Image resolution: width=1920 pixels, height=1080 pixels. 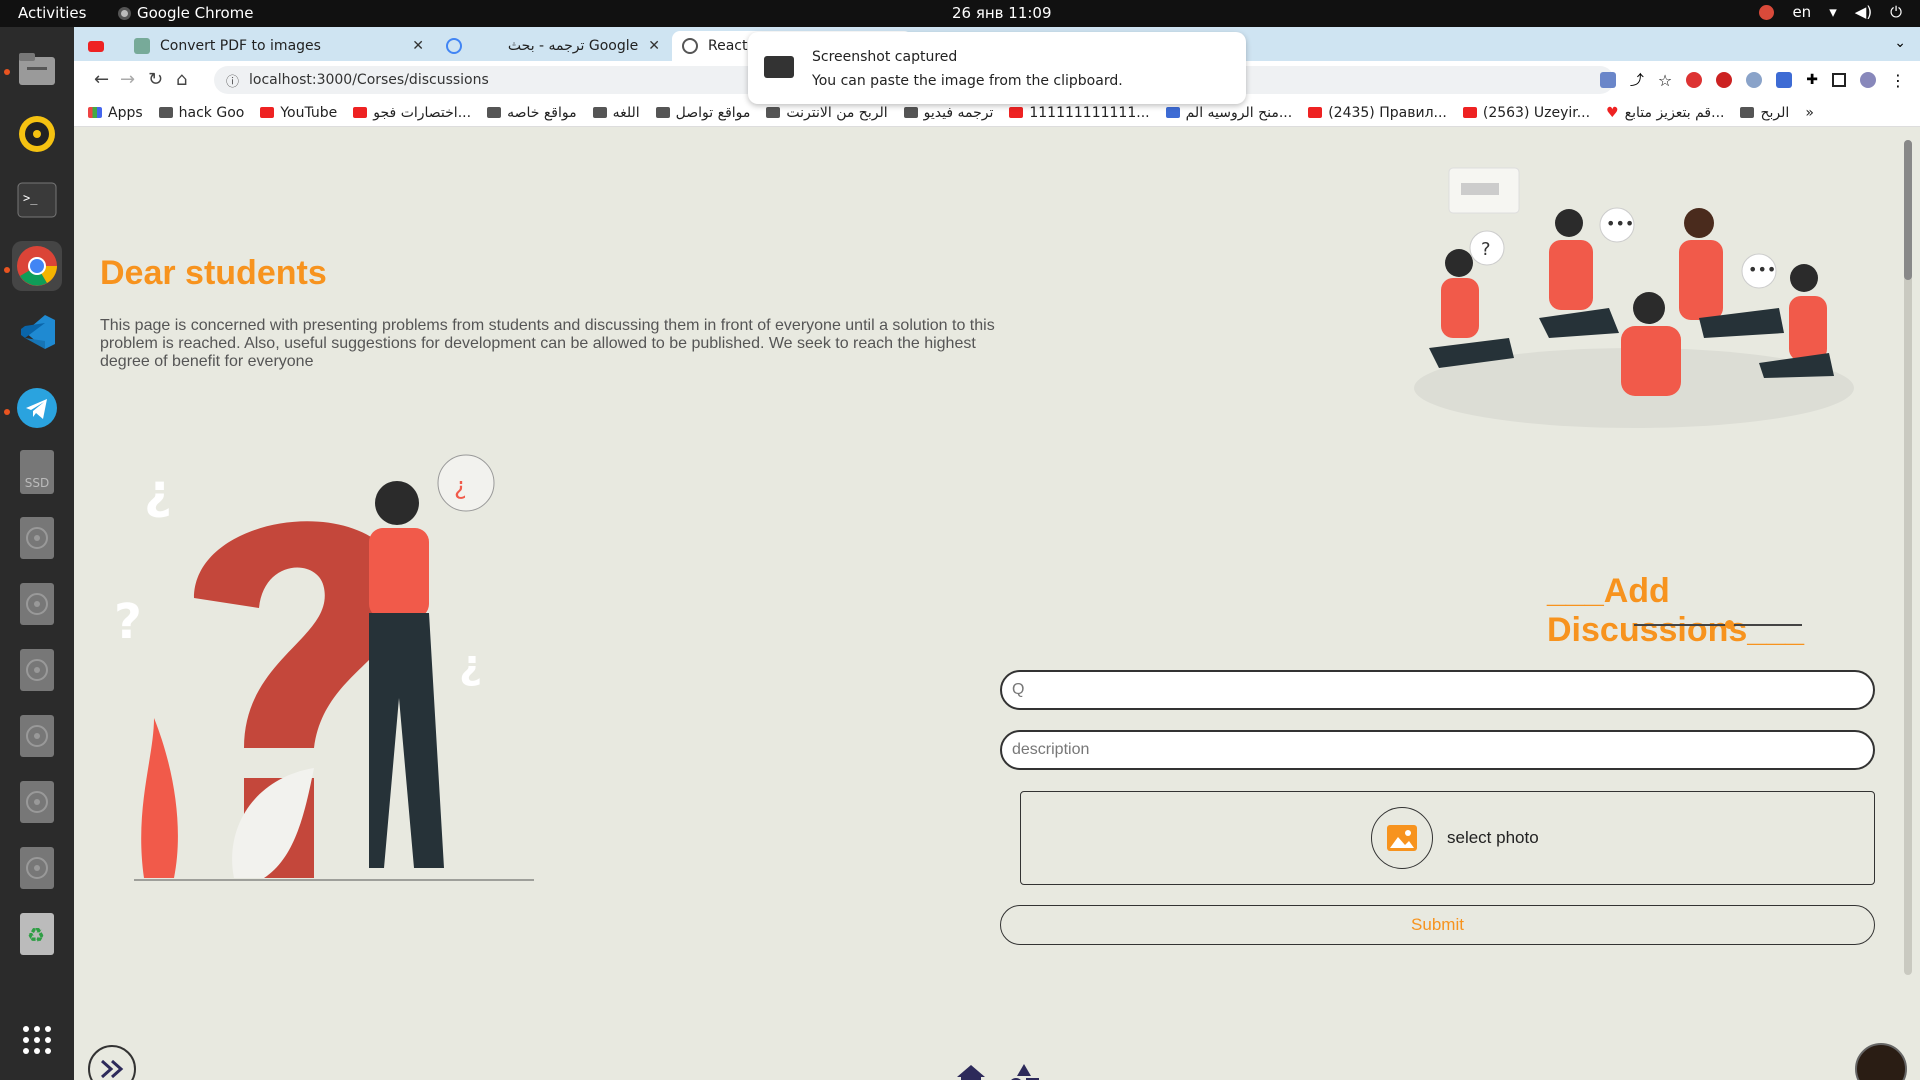 What do you see at coordinates (1868, 80) in the screenshot?
I see `profile-avatar` at bounding box center [1868, 80].